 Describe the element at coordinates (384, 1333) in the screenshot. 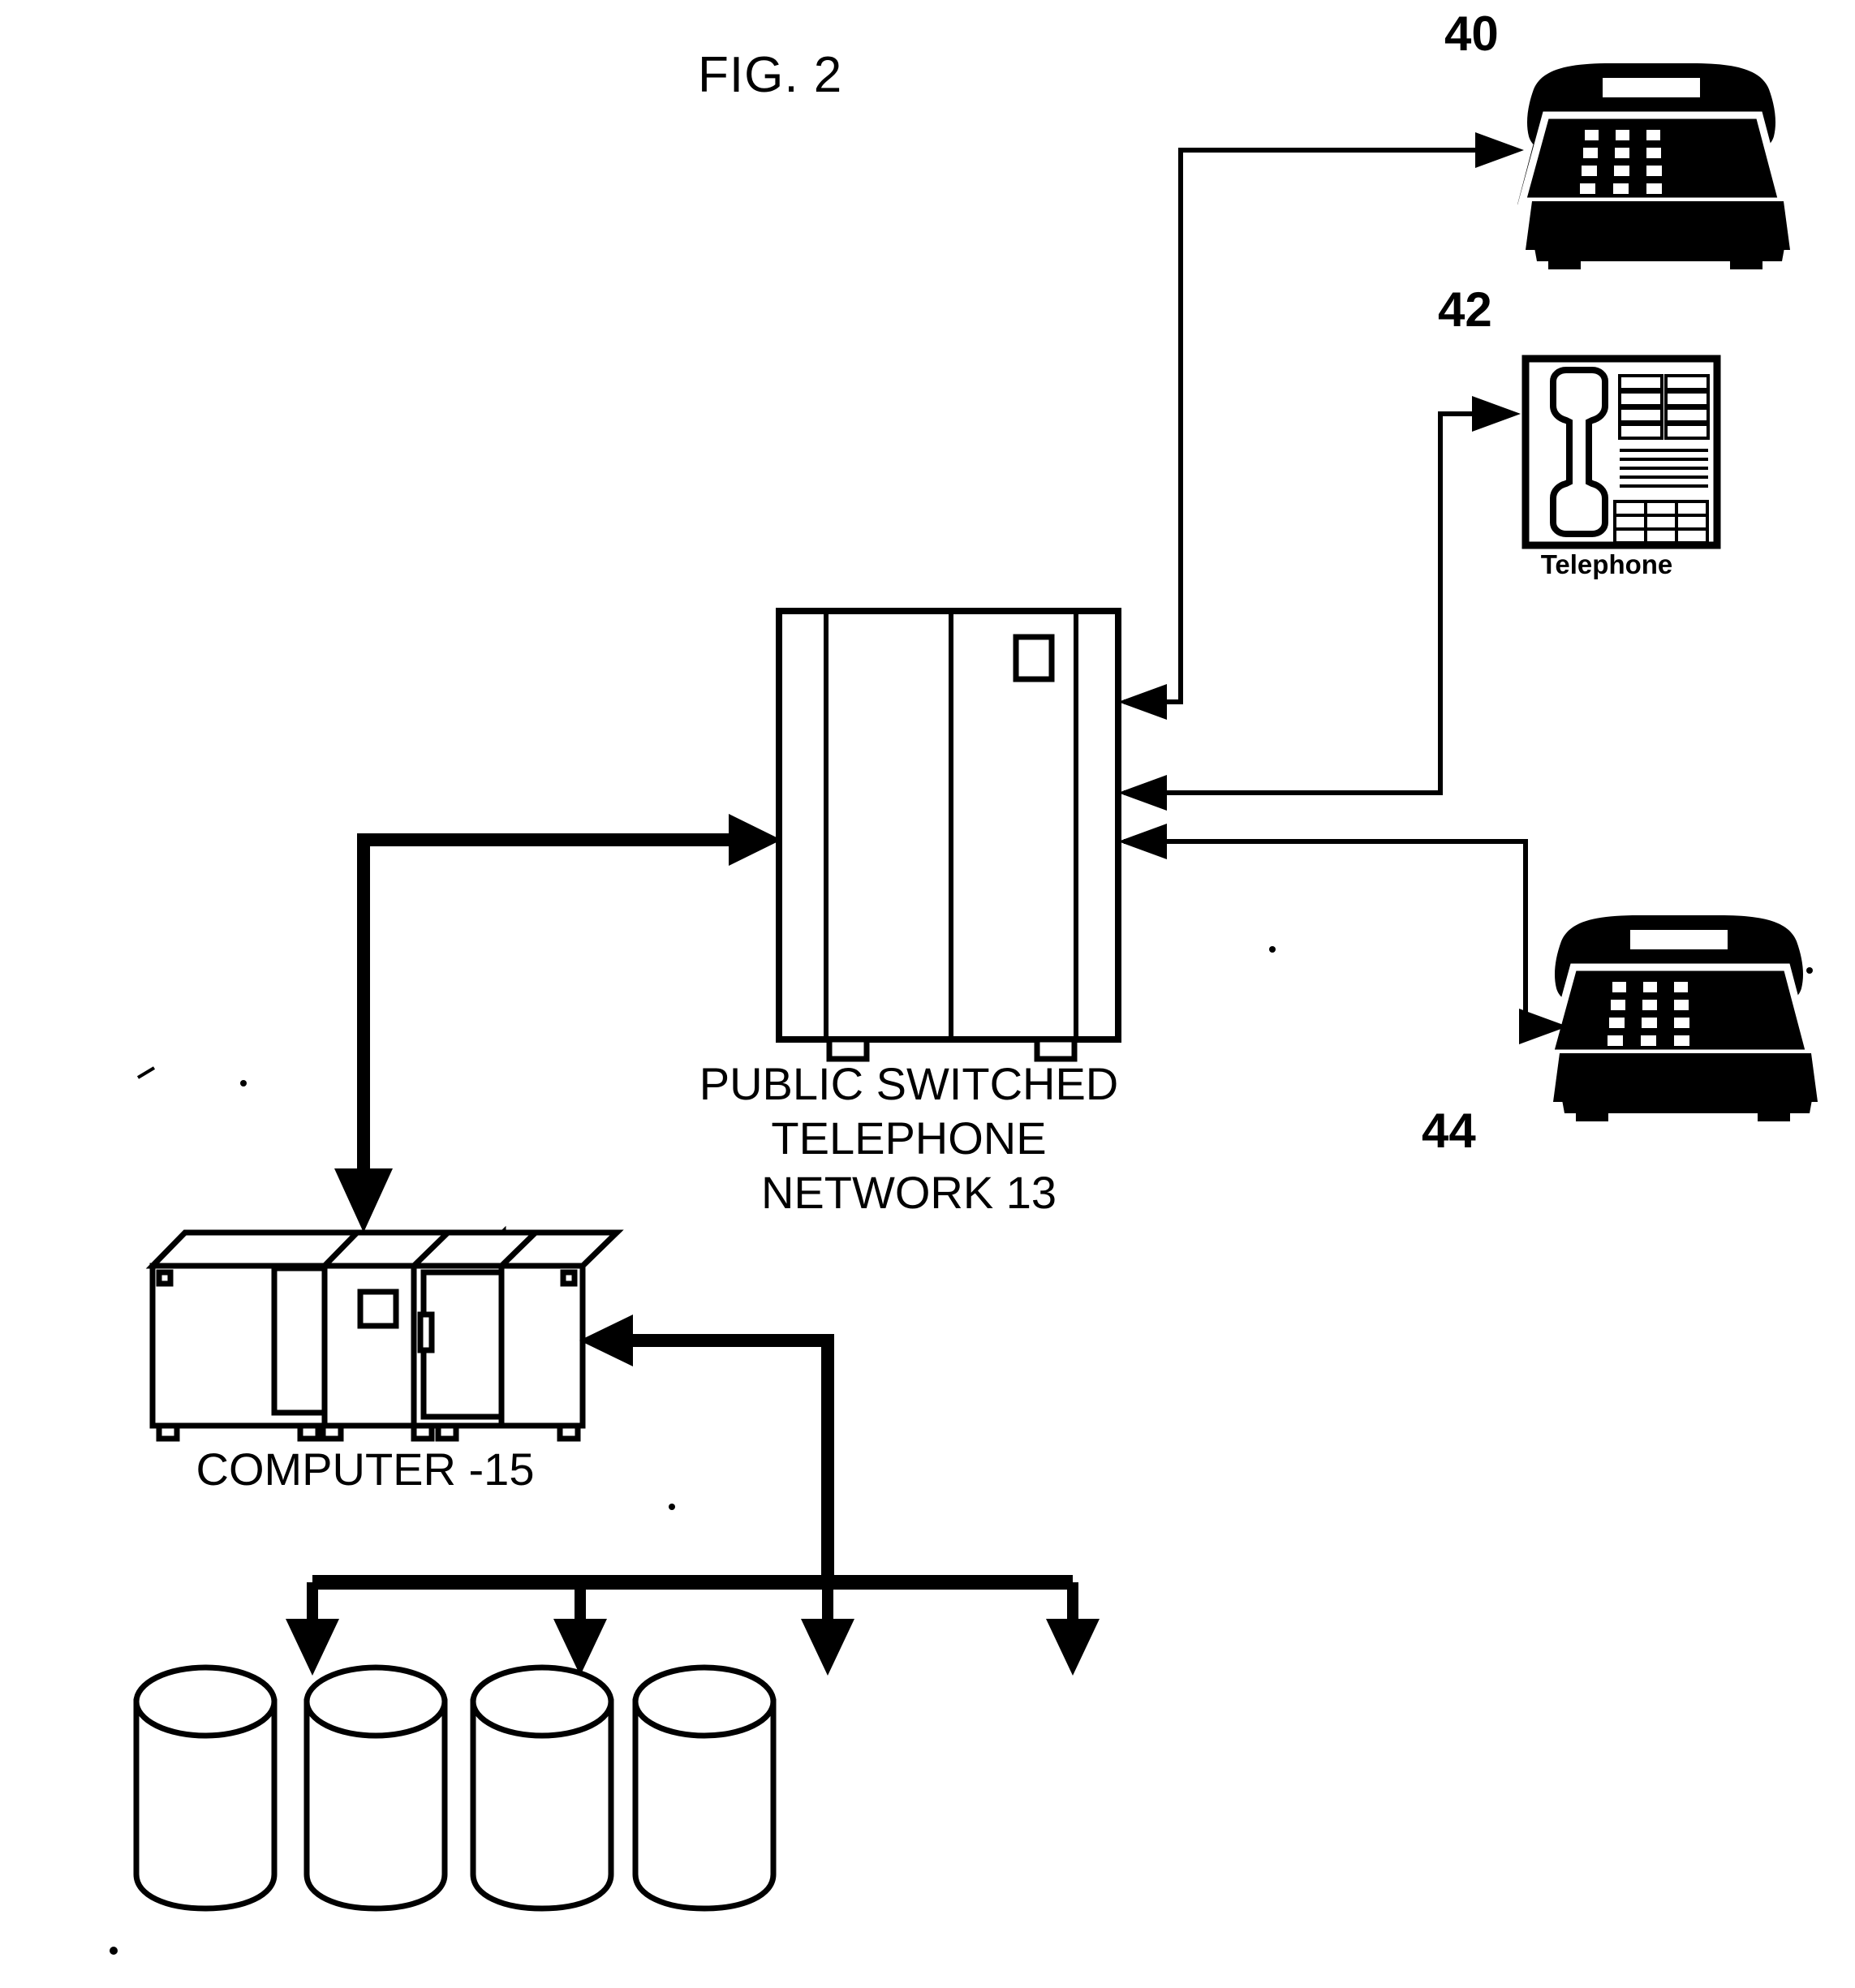

I see `mainframe-computer-icon` at that location.